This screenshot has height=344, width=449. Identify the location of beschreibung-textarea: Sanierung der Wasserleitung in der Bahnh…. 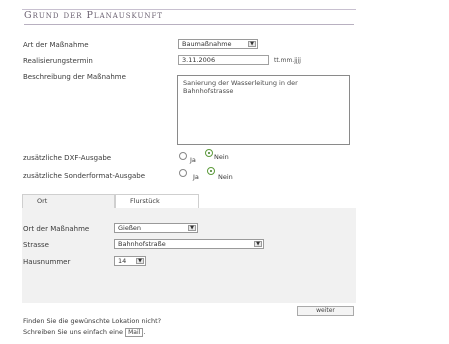
(263, 110).